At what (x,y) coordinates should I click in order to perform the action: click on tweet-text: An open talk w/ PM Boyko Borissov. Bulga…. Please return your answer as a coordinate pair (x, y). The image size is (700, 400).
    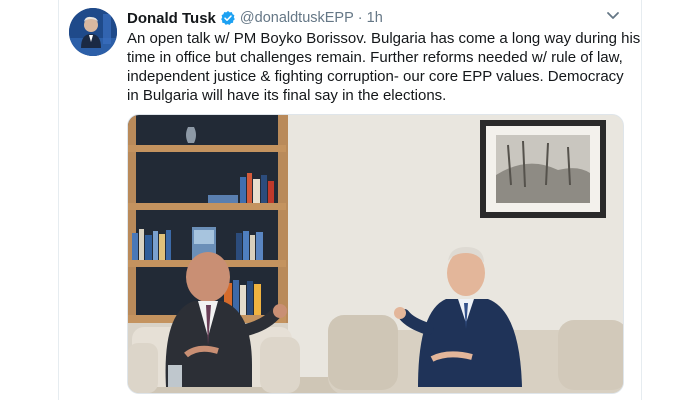
    Looking at the image, I should click on (384, 67).